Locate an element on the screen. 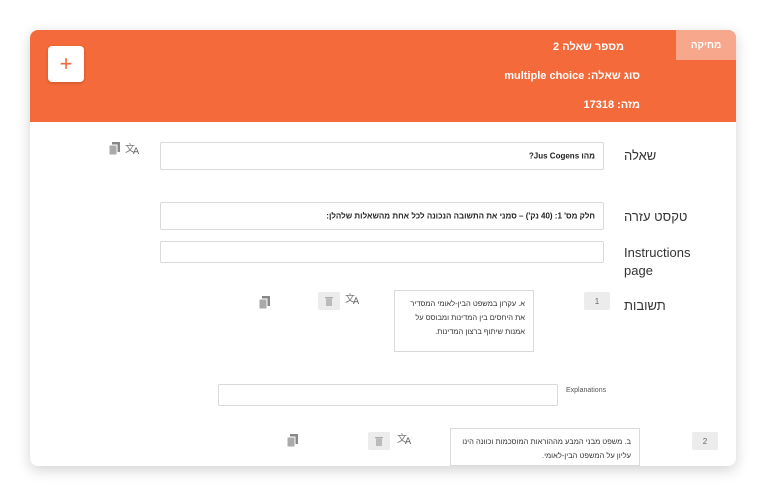 The image size is (763, 500). question-id: מזה: 17318 is located at coordinates (611, 105).